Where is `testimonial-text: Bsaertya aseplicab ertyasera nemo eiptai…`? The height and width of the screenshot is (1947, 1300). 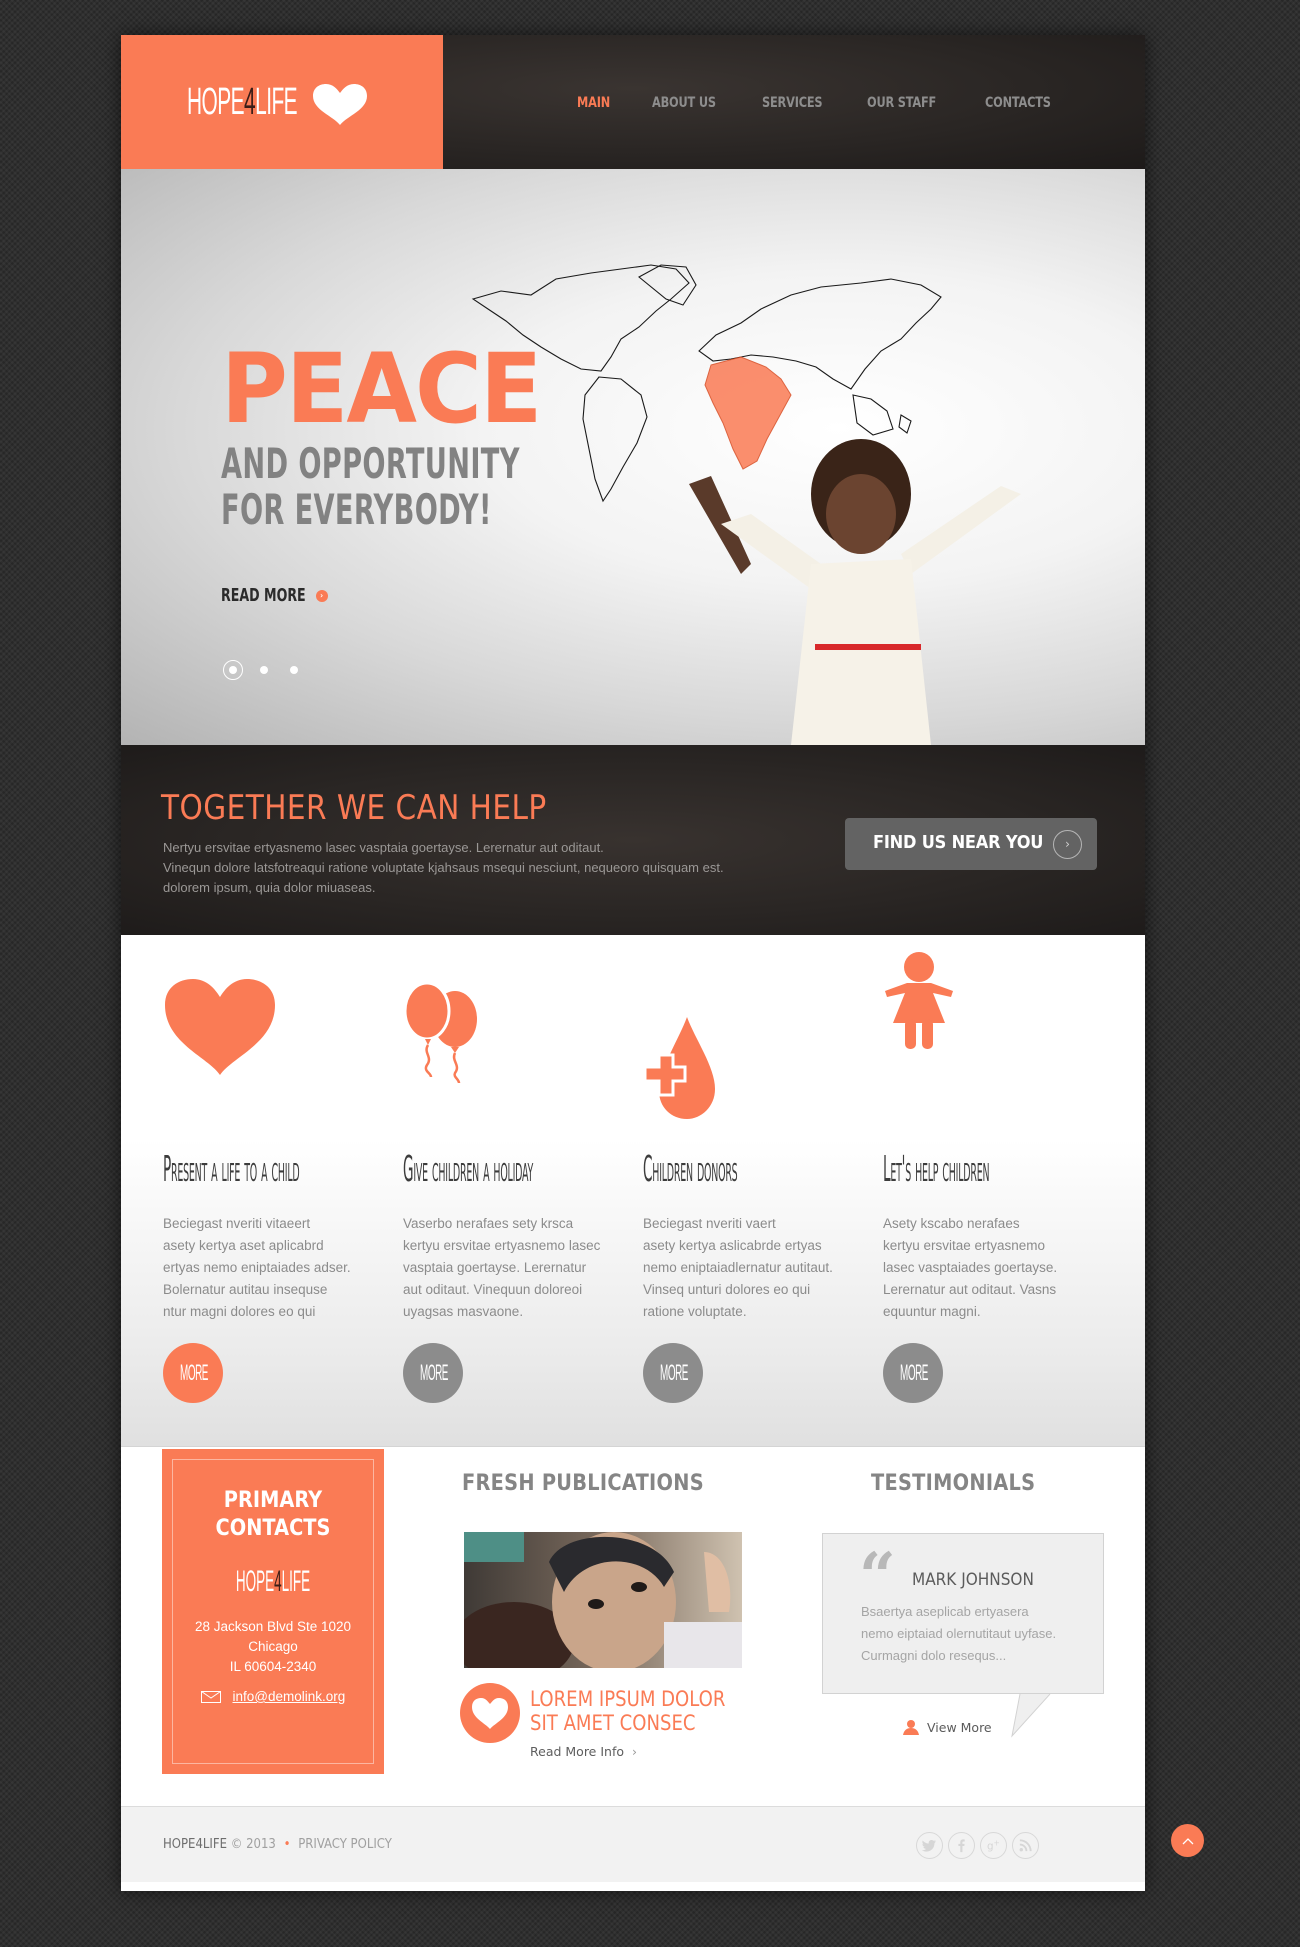
testimonial-text: Bsaertya aseplicab ertyasera nemo eiptai… is located at coordinates (959, 1633).